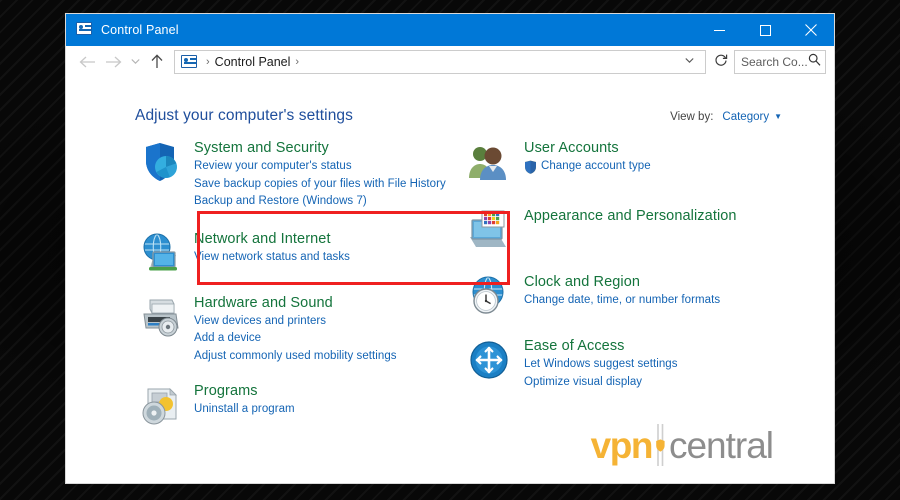  Describe the element at coordinates (113, 62) in the screenshot. I see `forward-arrow-icon` at that location.